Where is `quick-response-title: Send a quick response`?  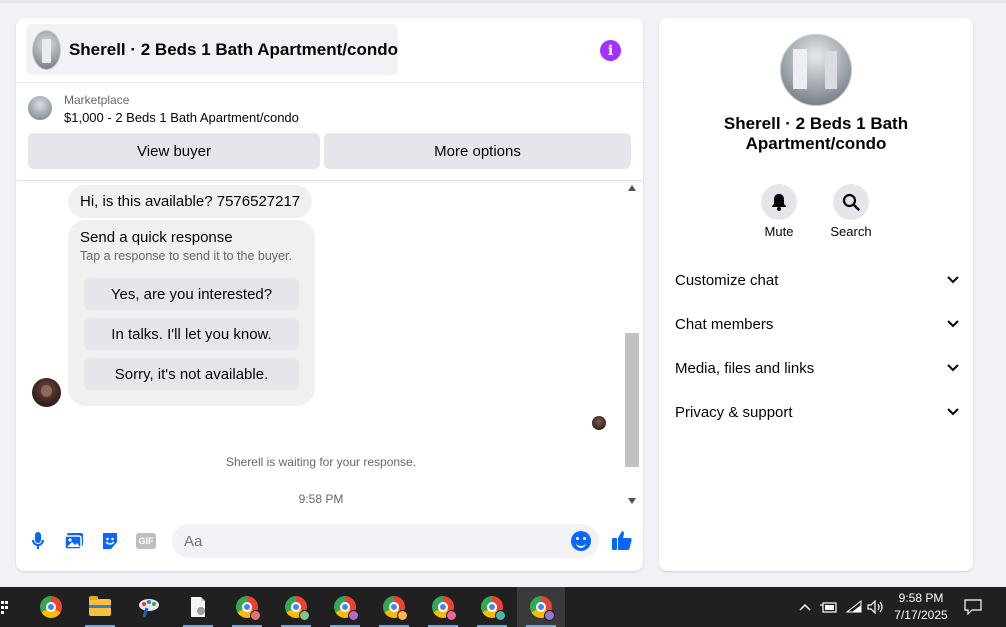 quick-response-title: Send a quick response is located at coordinates (156, 237).